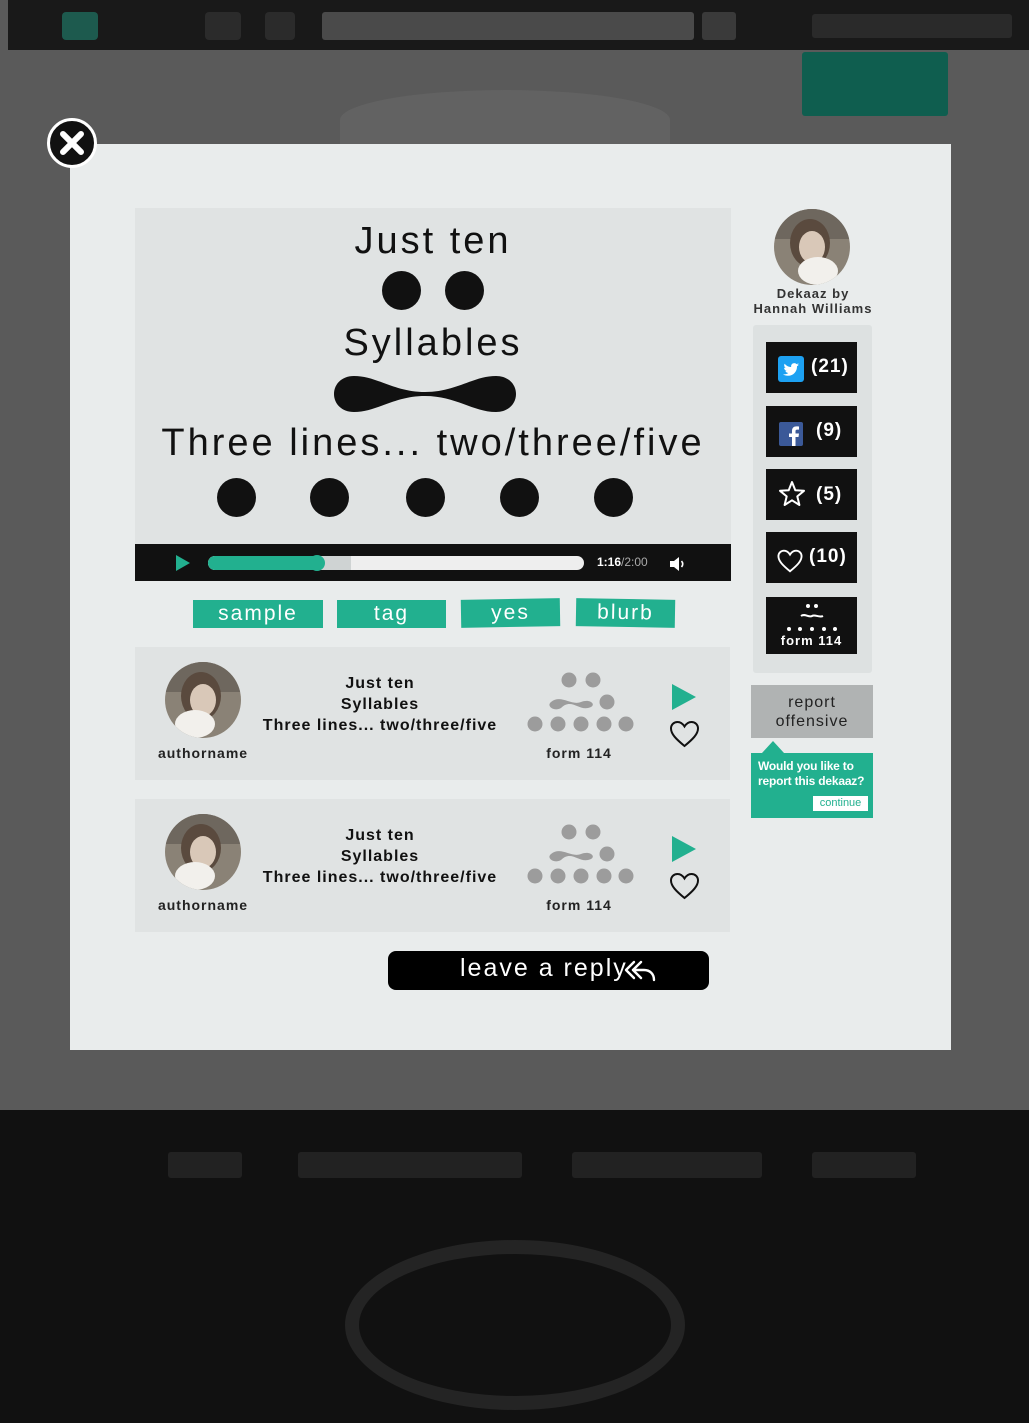 The height and width of the screenshot is (1423, 1029). Describe the element at coordinates (912, 26) in the screenshot. I see `background-user-menu` at that location.